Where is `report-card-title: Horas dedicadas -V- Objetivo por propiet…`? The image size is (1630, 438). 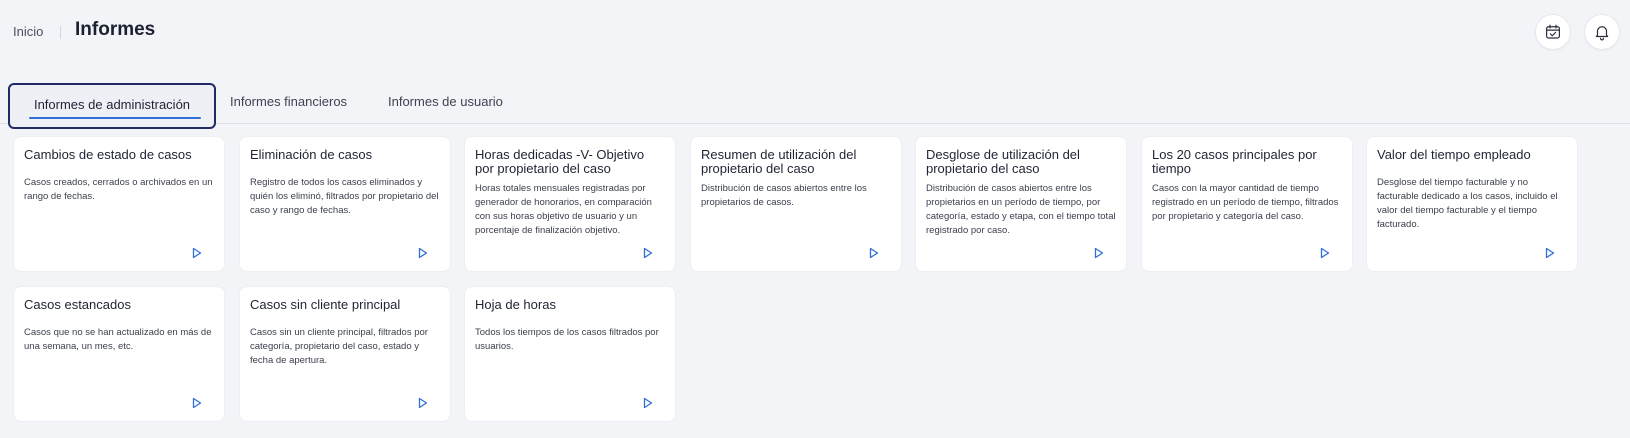 report-card-title: Horas dedicadas -V- Objetivo por propiet… is located at coordinates (560, 161).